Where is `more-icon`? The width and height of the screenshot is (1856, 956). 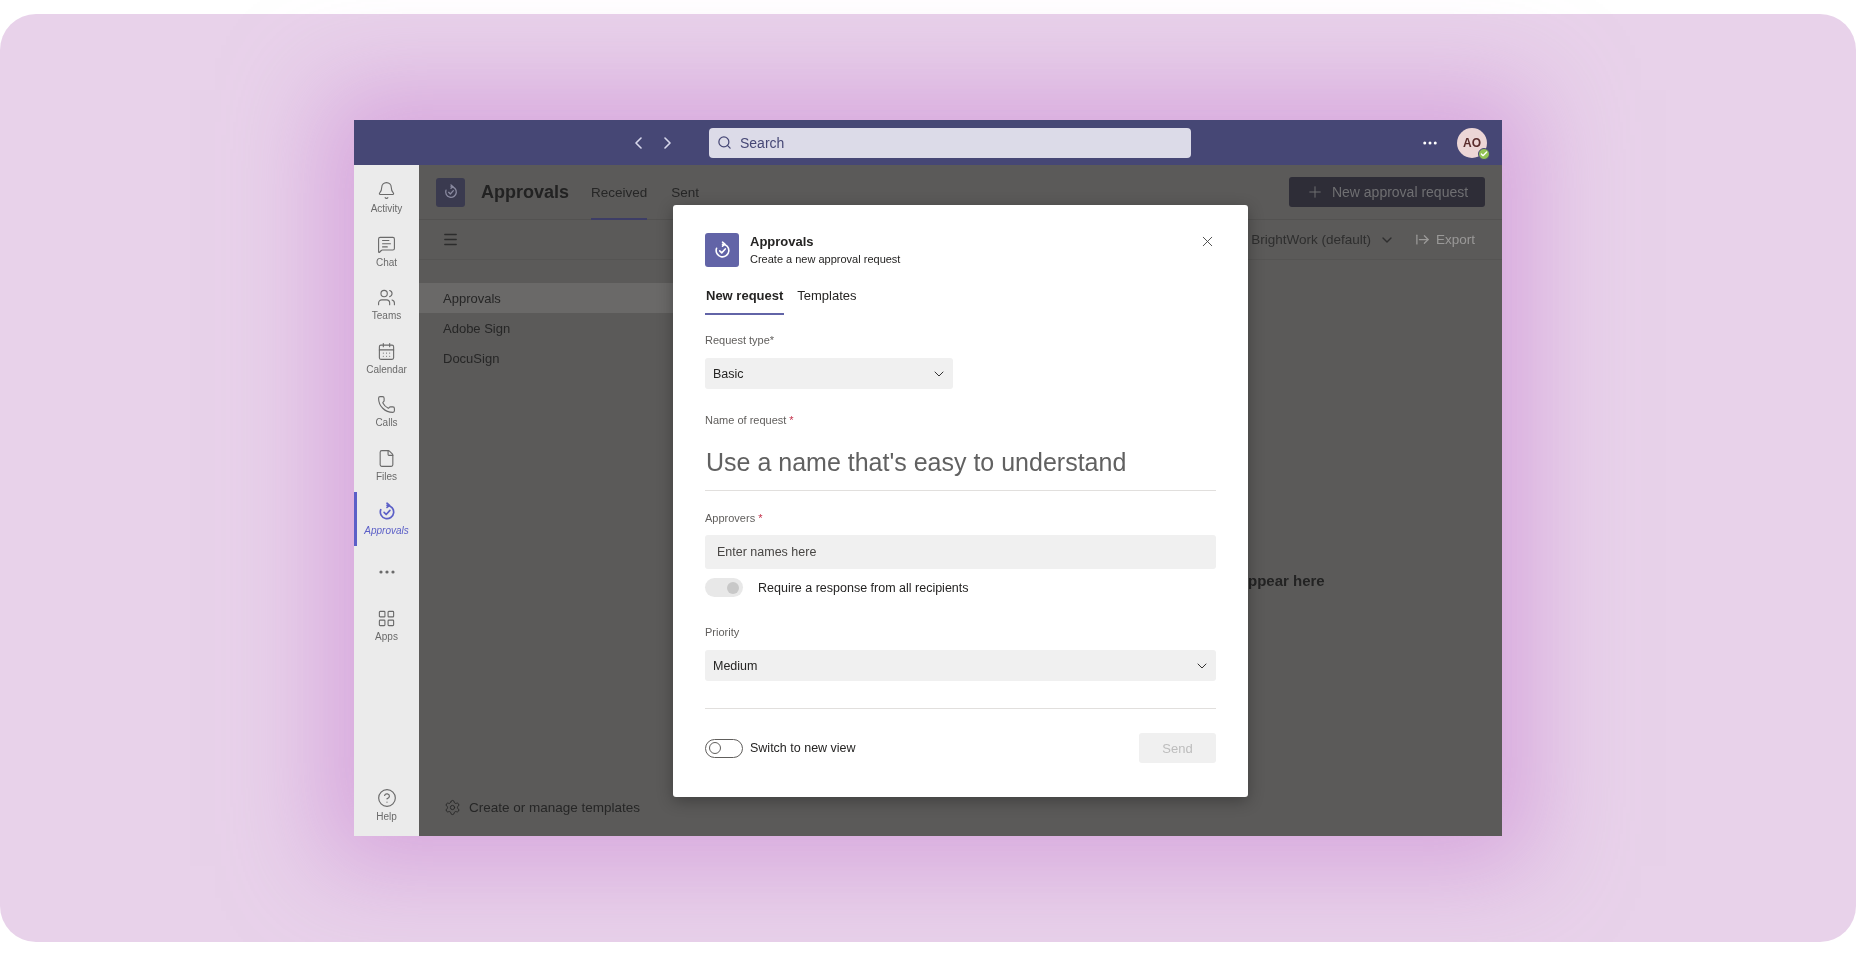 more-icon is located at coordinates (386, 572).